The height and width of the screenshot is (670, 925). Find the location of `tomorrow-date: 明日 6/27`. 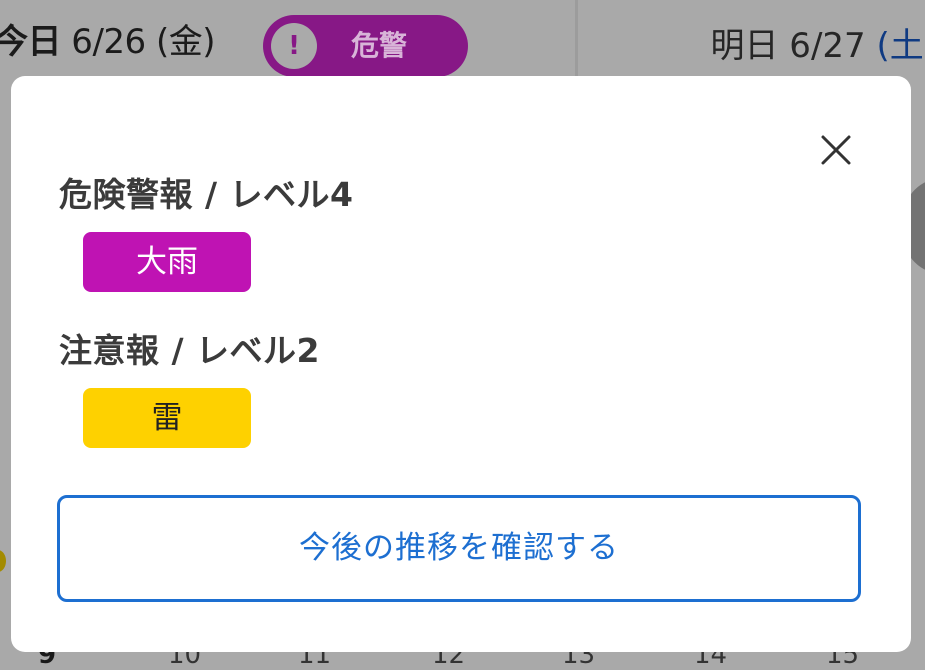

tomorrow-date: 明日 6/27 is located at coordinates (793, 46).